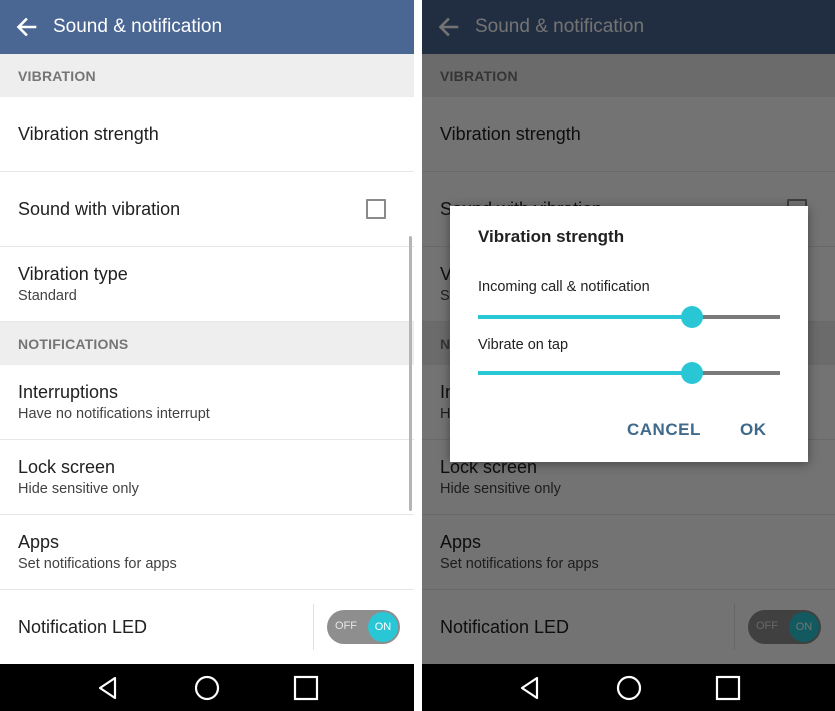 The image size is (835, 711). What do you see at coordinates (207, 552) in the screenshot?
I see `setting-apps: Apps Set notifications for apps` at bounding box center [207, 552].